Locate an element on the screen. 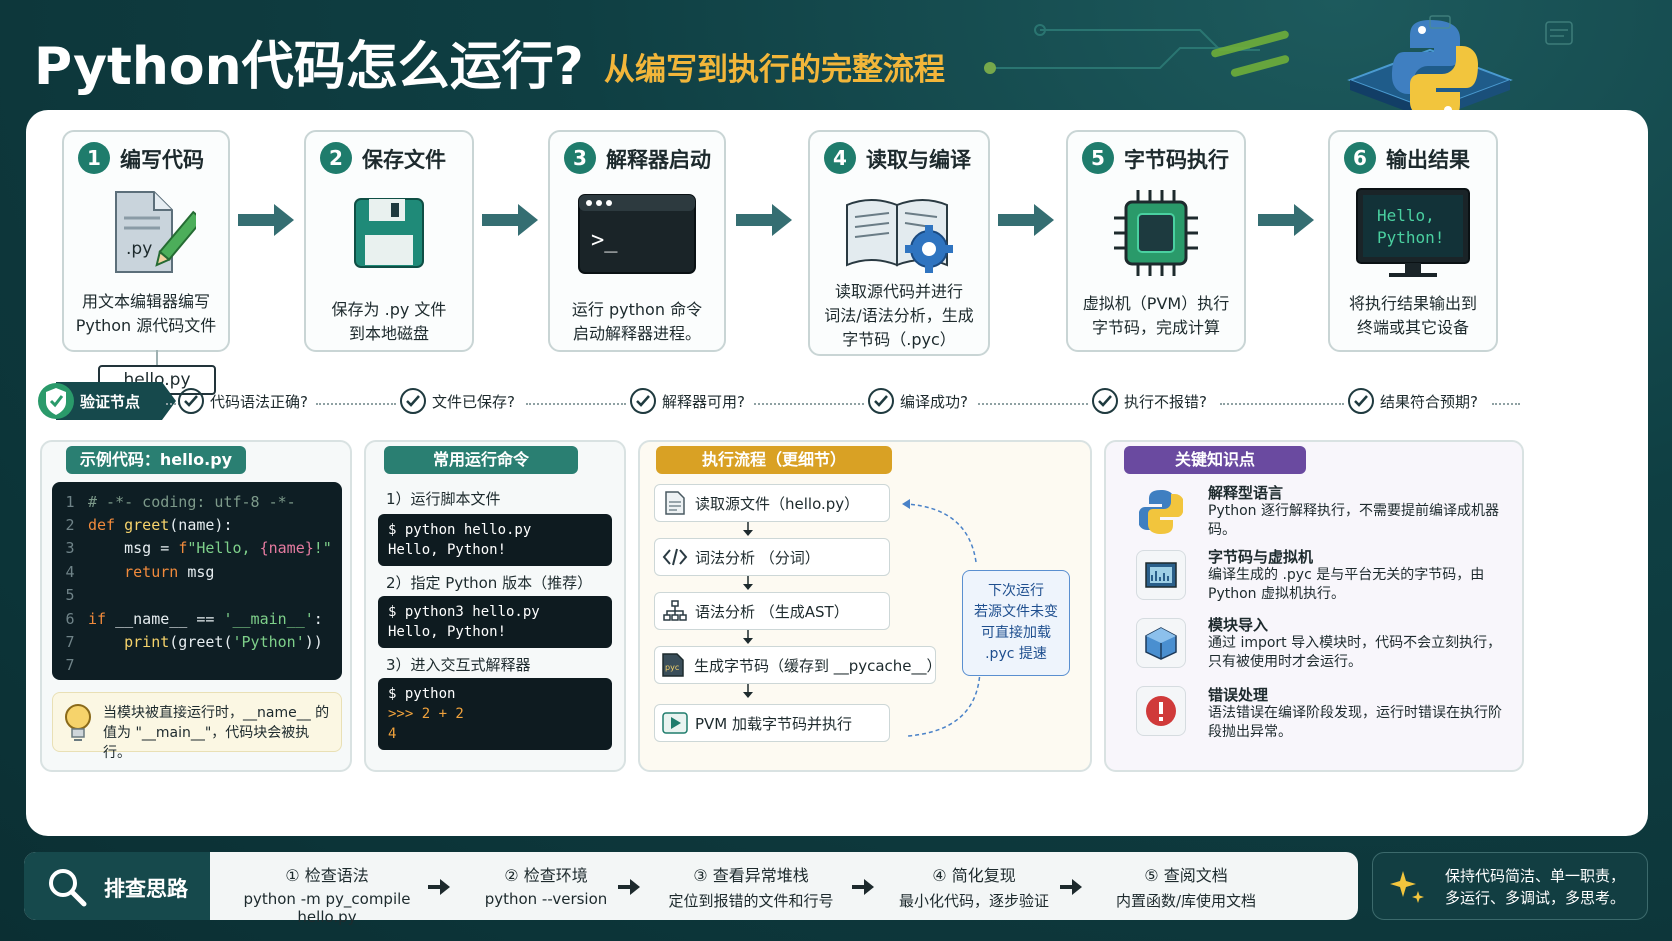 The width and height of the screenshot is (1672, 941). chip-icon is located at coordinates (1156, 233).